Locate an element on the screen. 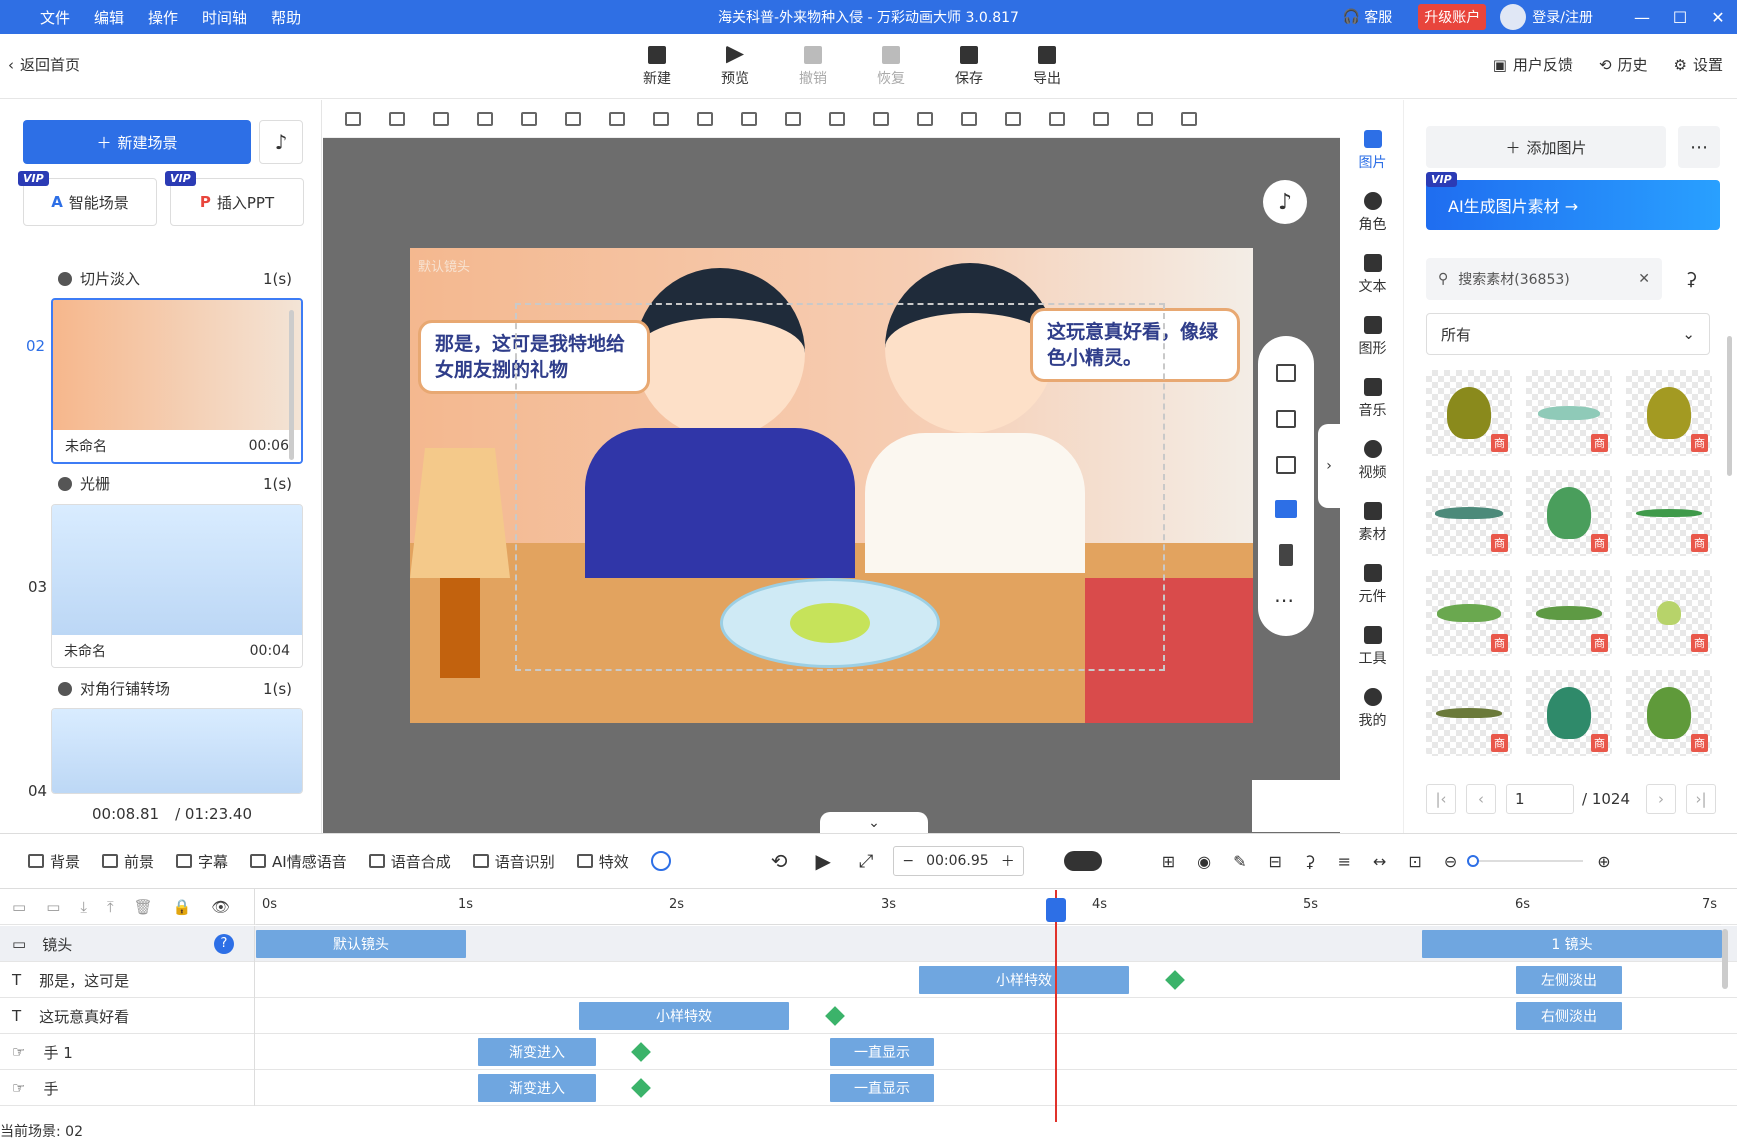 The height and width of the screenshot is (1141, 1737). ai-generate-banner: VIP AI生成图片素材 → is located at coordinates (1573, 201).